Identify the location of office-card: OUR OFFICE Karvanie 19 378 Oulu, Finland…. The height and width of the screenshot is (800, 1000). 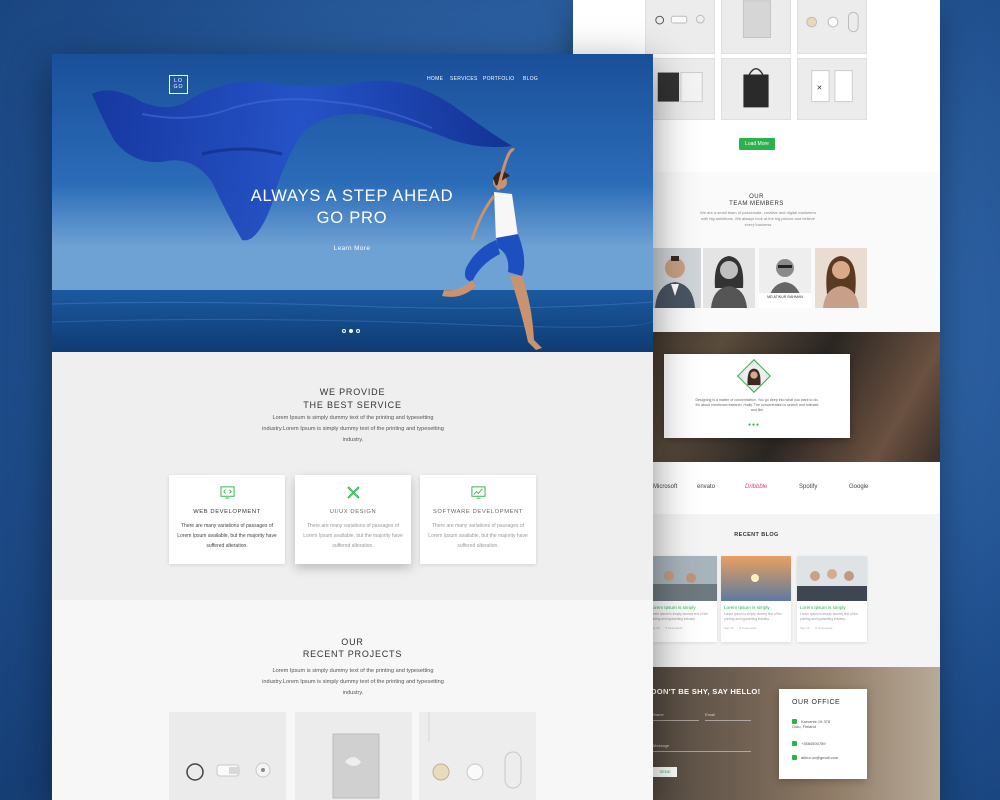
(823, 734).